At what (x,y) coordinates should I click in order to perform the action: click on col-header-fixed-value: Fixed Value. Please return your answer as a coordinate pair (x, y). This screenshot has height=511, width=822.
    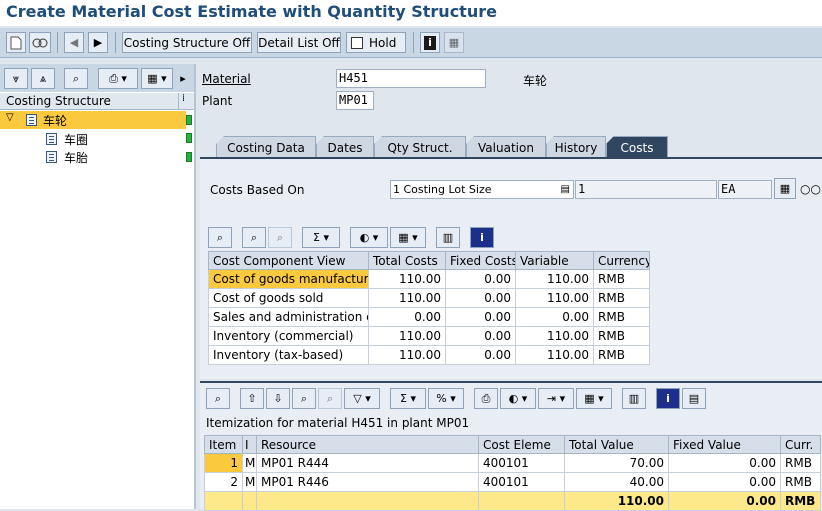
    Looking at the image, I should click on (724, 444).